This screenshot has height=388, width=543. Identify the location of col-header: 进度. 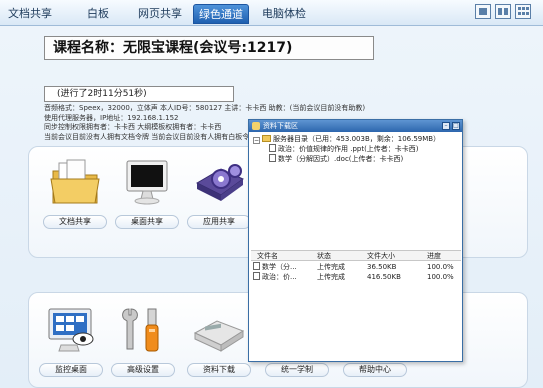
(434, 256).